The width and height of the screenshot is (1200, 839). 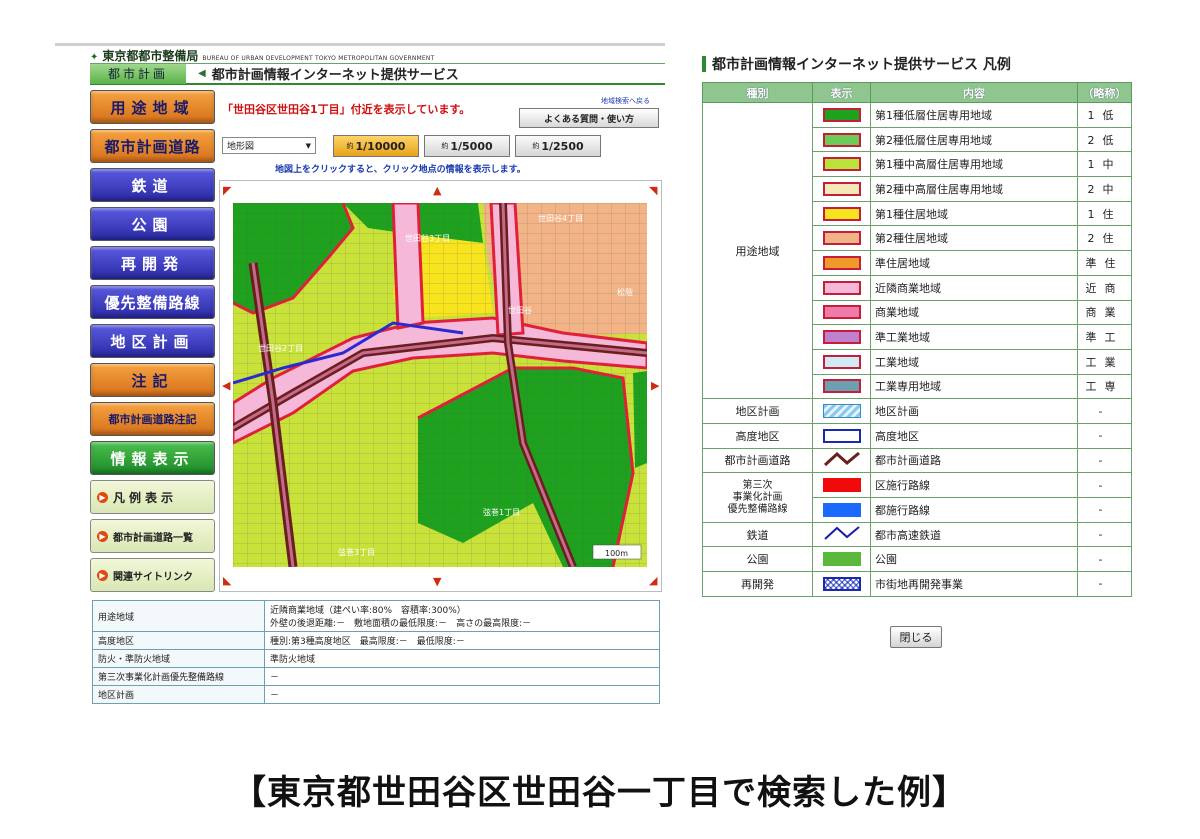 What do you see at coordinates (1104, 115) in the screenshot?
I see `legend-abbr: 1低` at bounding box center [1104, 115].